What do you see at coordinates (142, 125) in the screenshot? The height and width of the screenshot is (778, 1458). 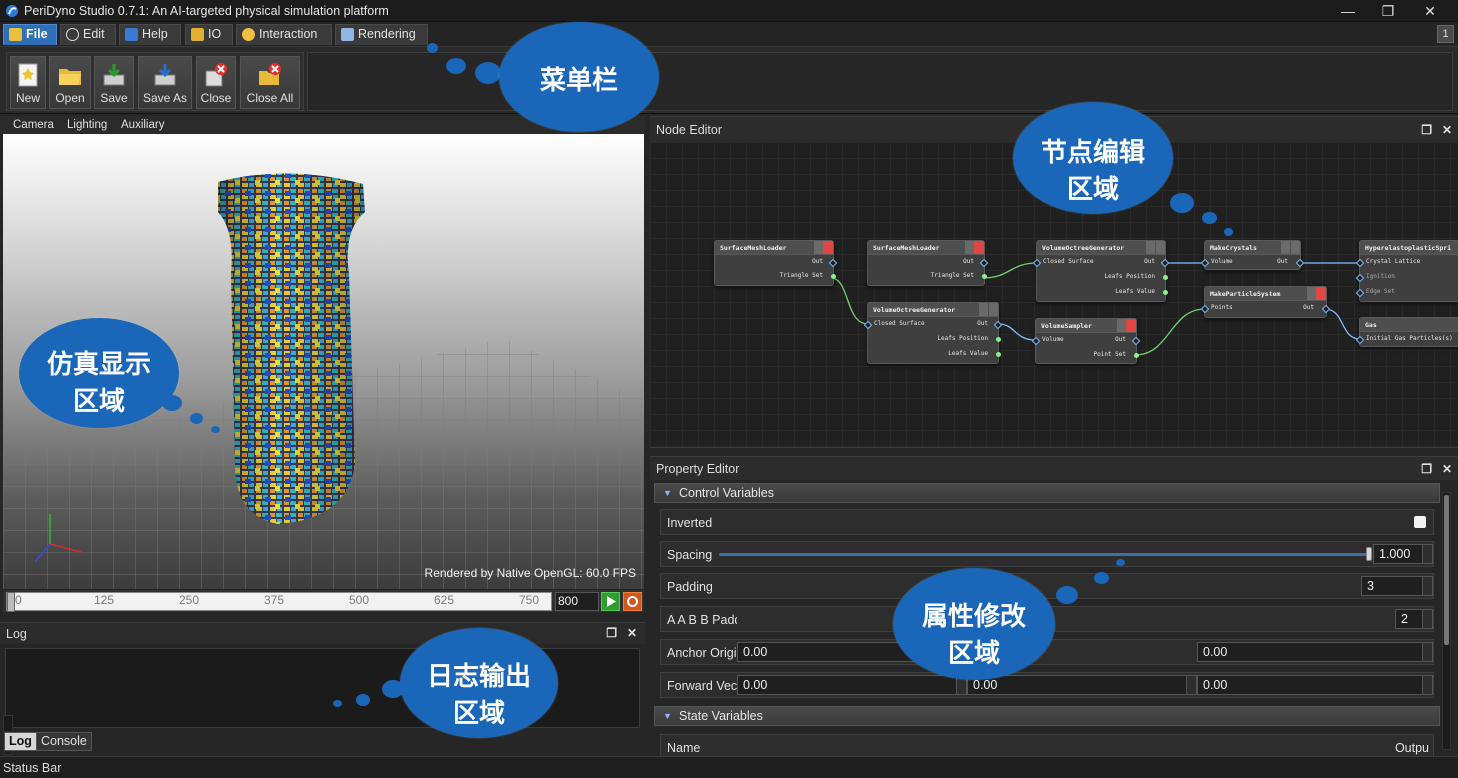 I see `auxiliary-menu: Auxiliary` at bounding box center [142, 125].